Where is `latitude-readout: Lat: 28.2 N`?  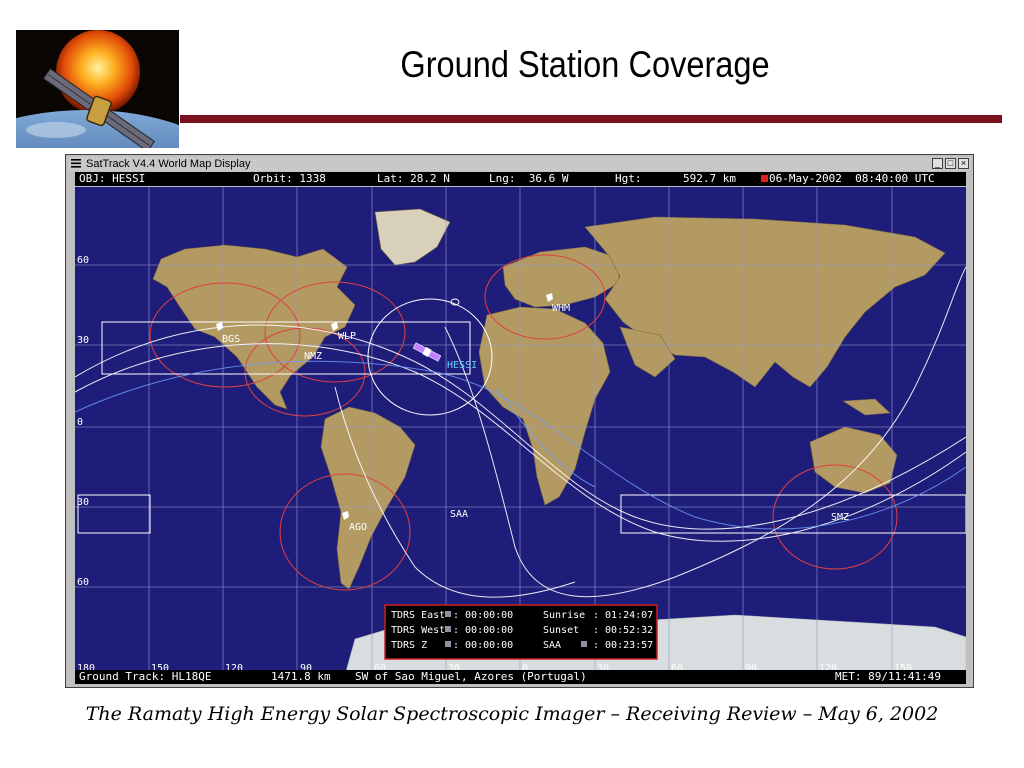 latitude-readout: Lat: 28.2 N is located at coordinates (413, 178).